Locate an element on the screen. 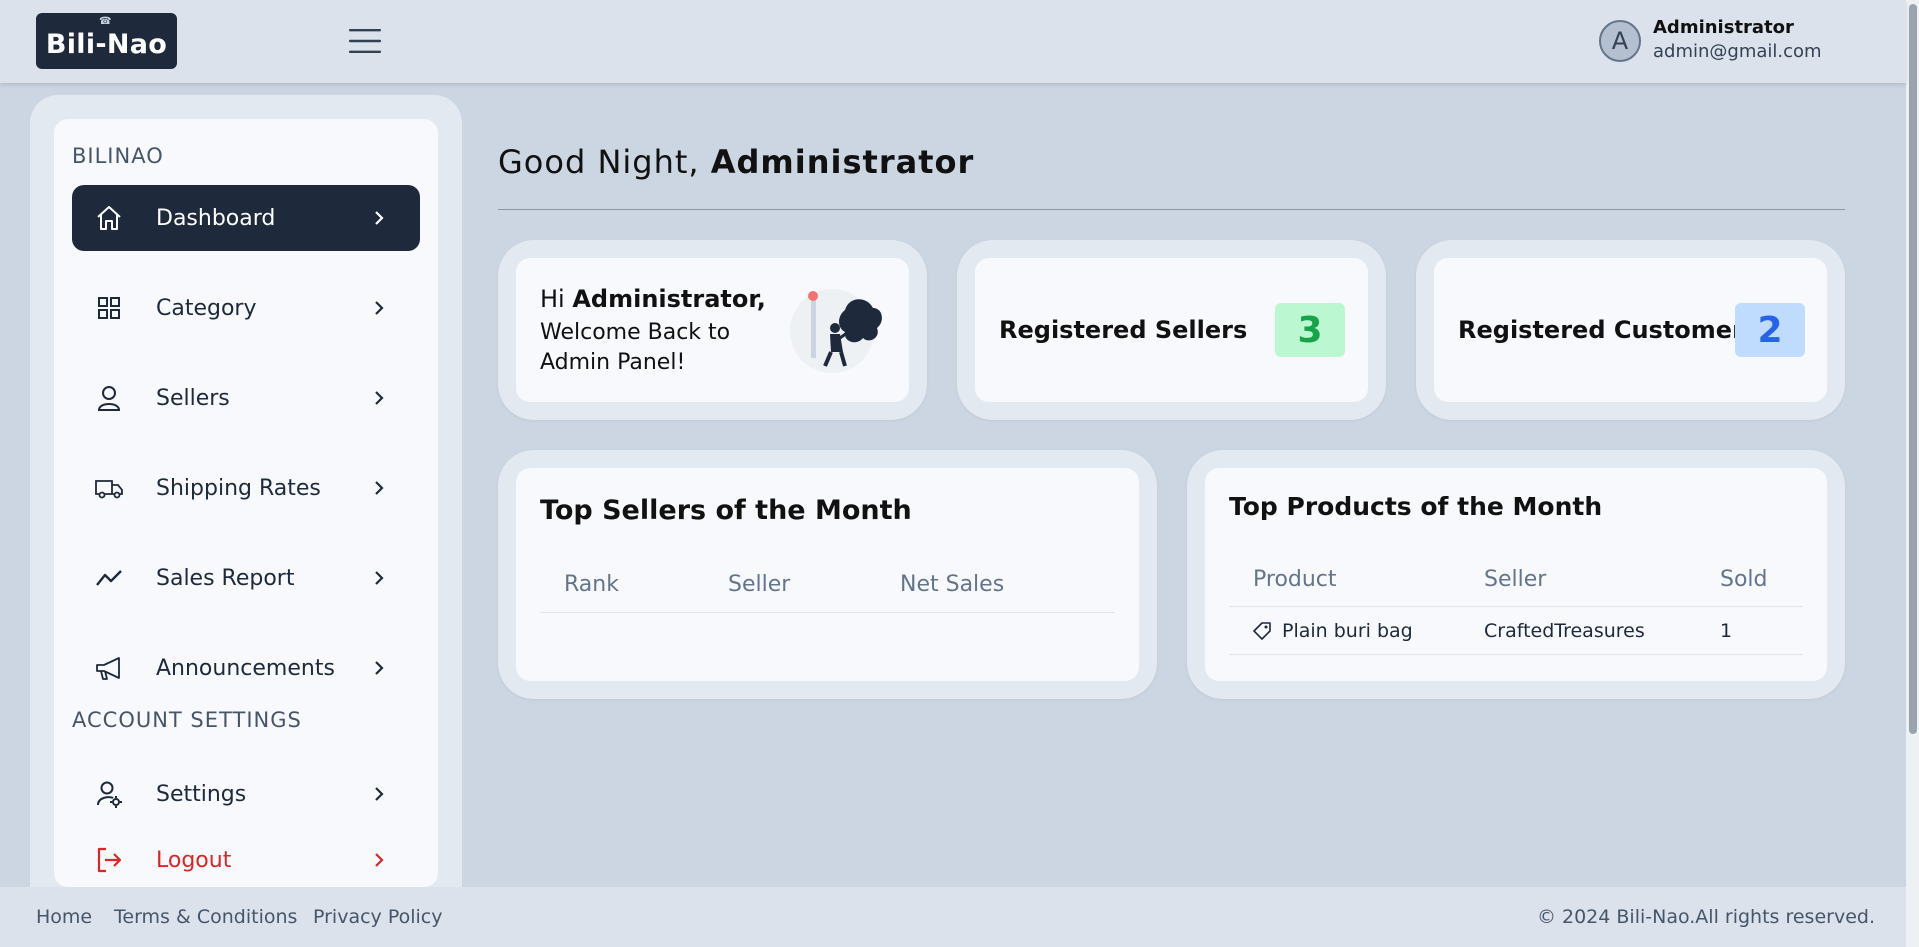  sidebar-item-shipping-rates: Shipping Rates is located at coordinates (246, 488).